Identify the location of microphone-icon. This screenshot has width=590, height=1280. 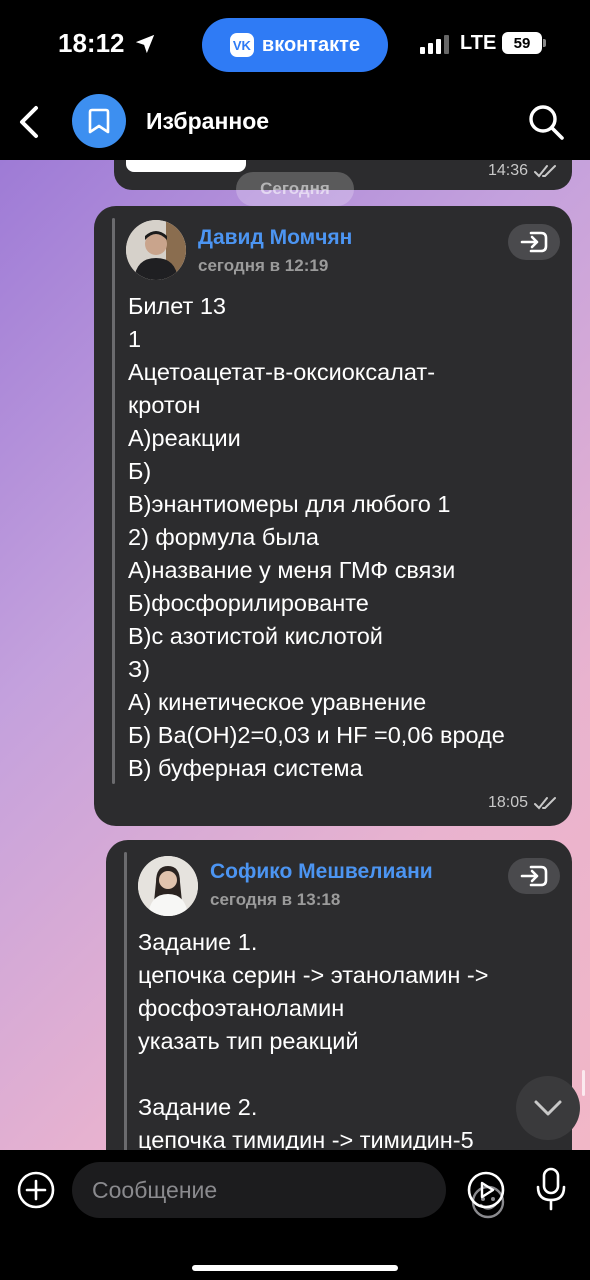
(551, 1189).